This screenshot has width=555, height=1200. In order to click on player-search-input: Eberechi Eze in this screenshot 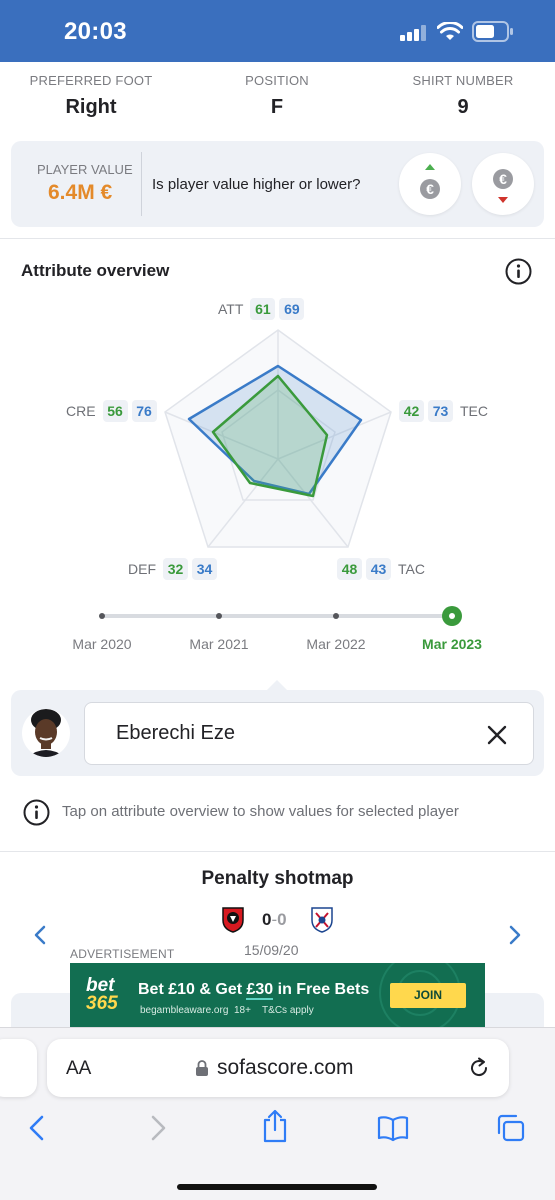, I will do `click(309, 733)`.